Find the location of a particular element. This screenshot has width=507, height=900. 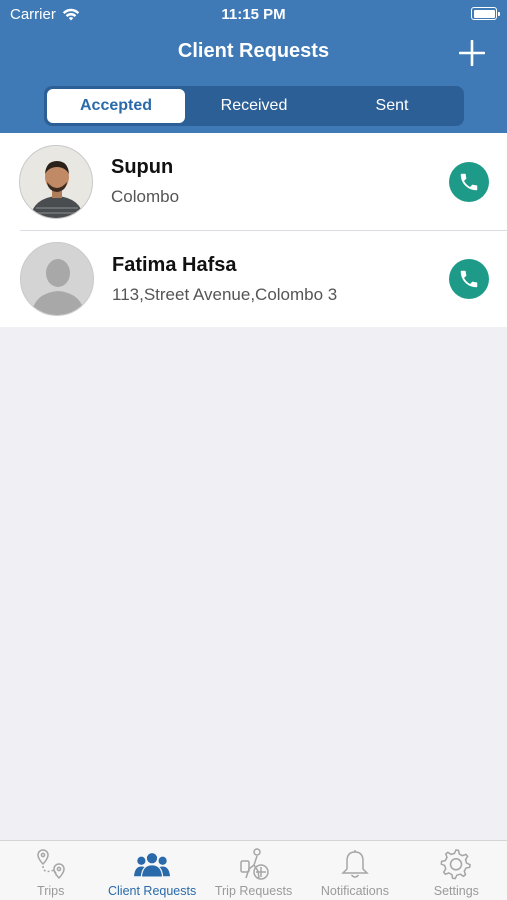

tab-label: Trip Requests is located at coordinates (253, 891).